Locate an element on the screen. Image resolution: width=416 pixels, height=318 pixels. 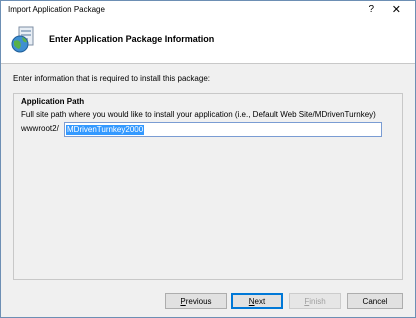
previous-label: revious is located at coordinates (198, 301).